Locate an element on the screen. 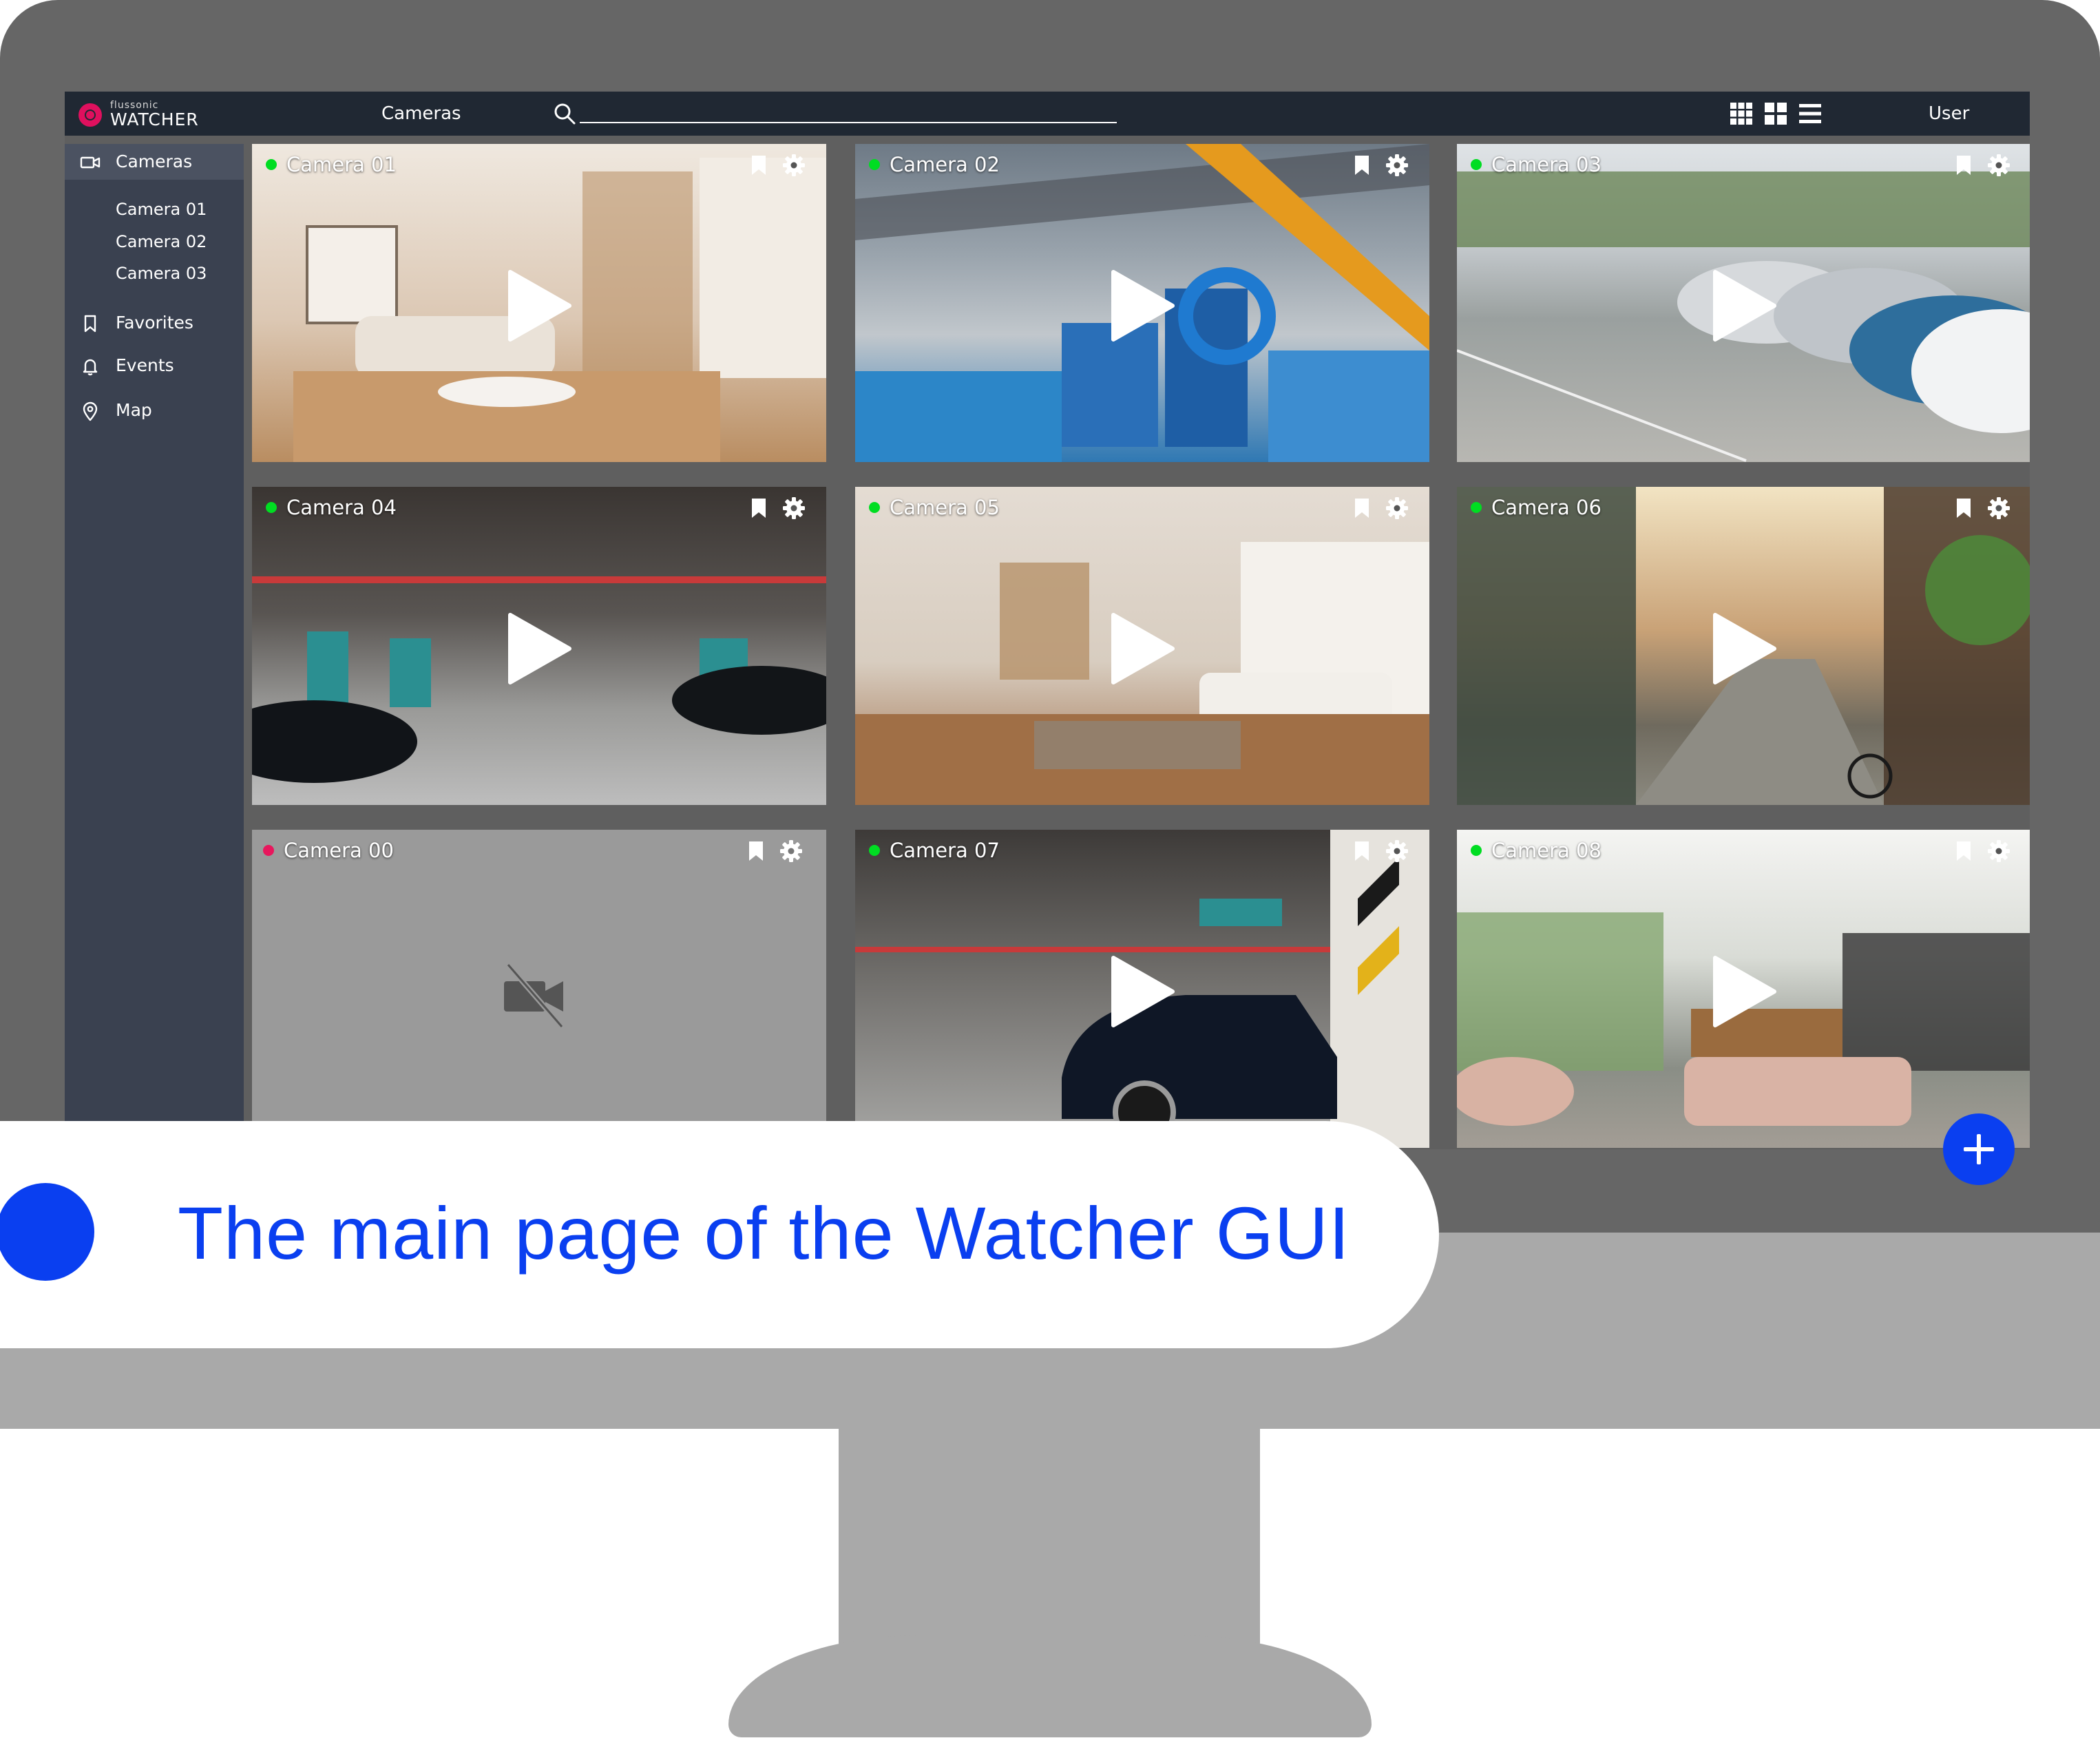 The height and width of the screenshot is (1738, 2100). sidebar-item-label: Cameras is located at coordinates (154, 161).